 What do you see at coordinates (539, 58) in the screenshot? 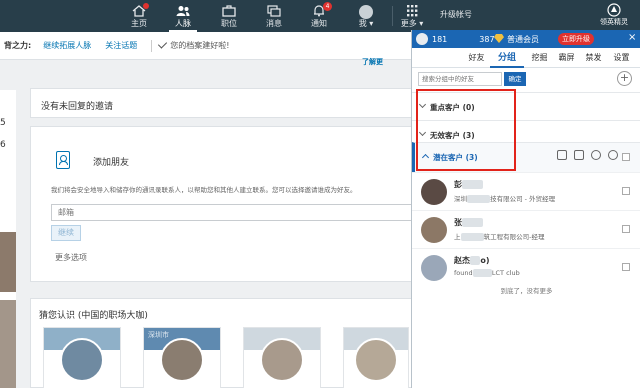
I see `tab-mine: 挖掘` at bounding box center [539, 58].